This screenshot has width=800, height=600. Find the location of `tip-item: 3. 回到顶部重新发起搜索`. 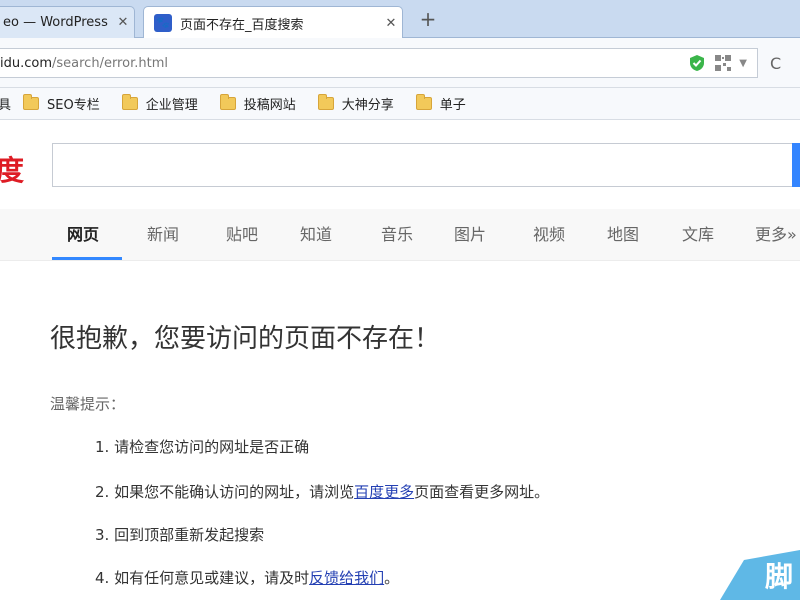

tip-item: 3. 回到顶部重新发起搜索 is located at coordinates (179, 534).